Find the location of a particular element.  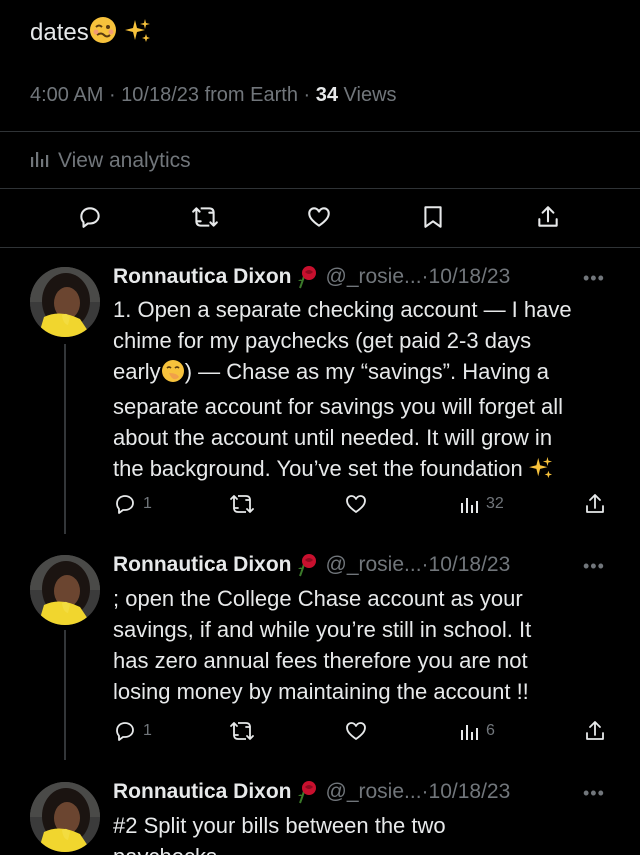

tweet-date: 10/18/23 is located at coordinates (160, 95).